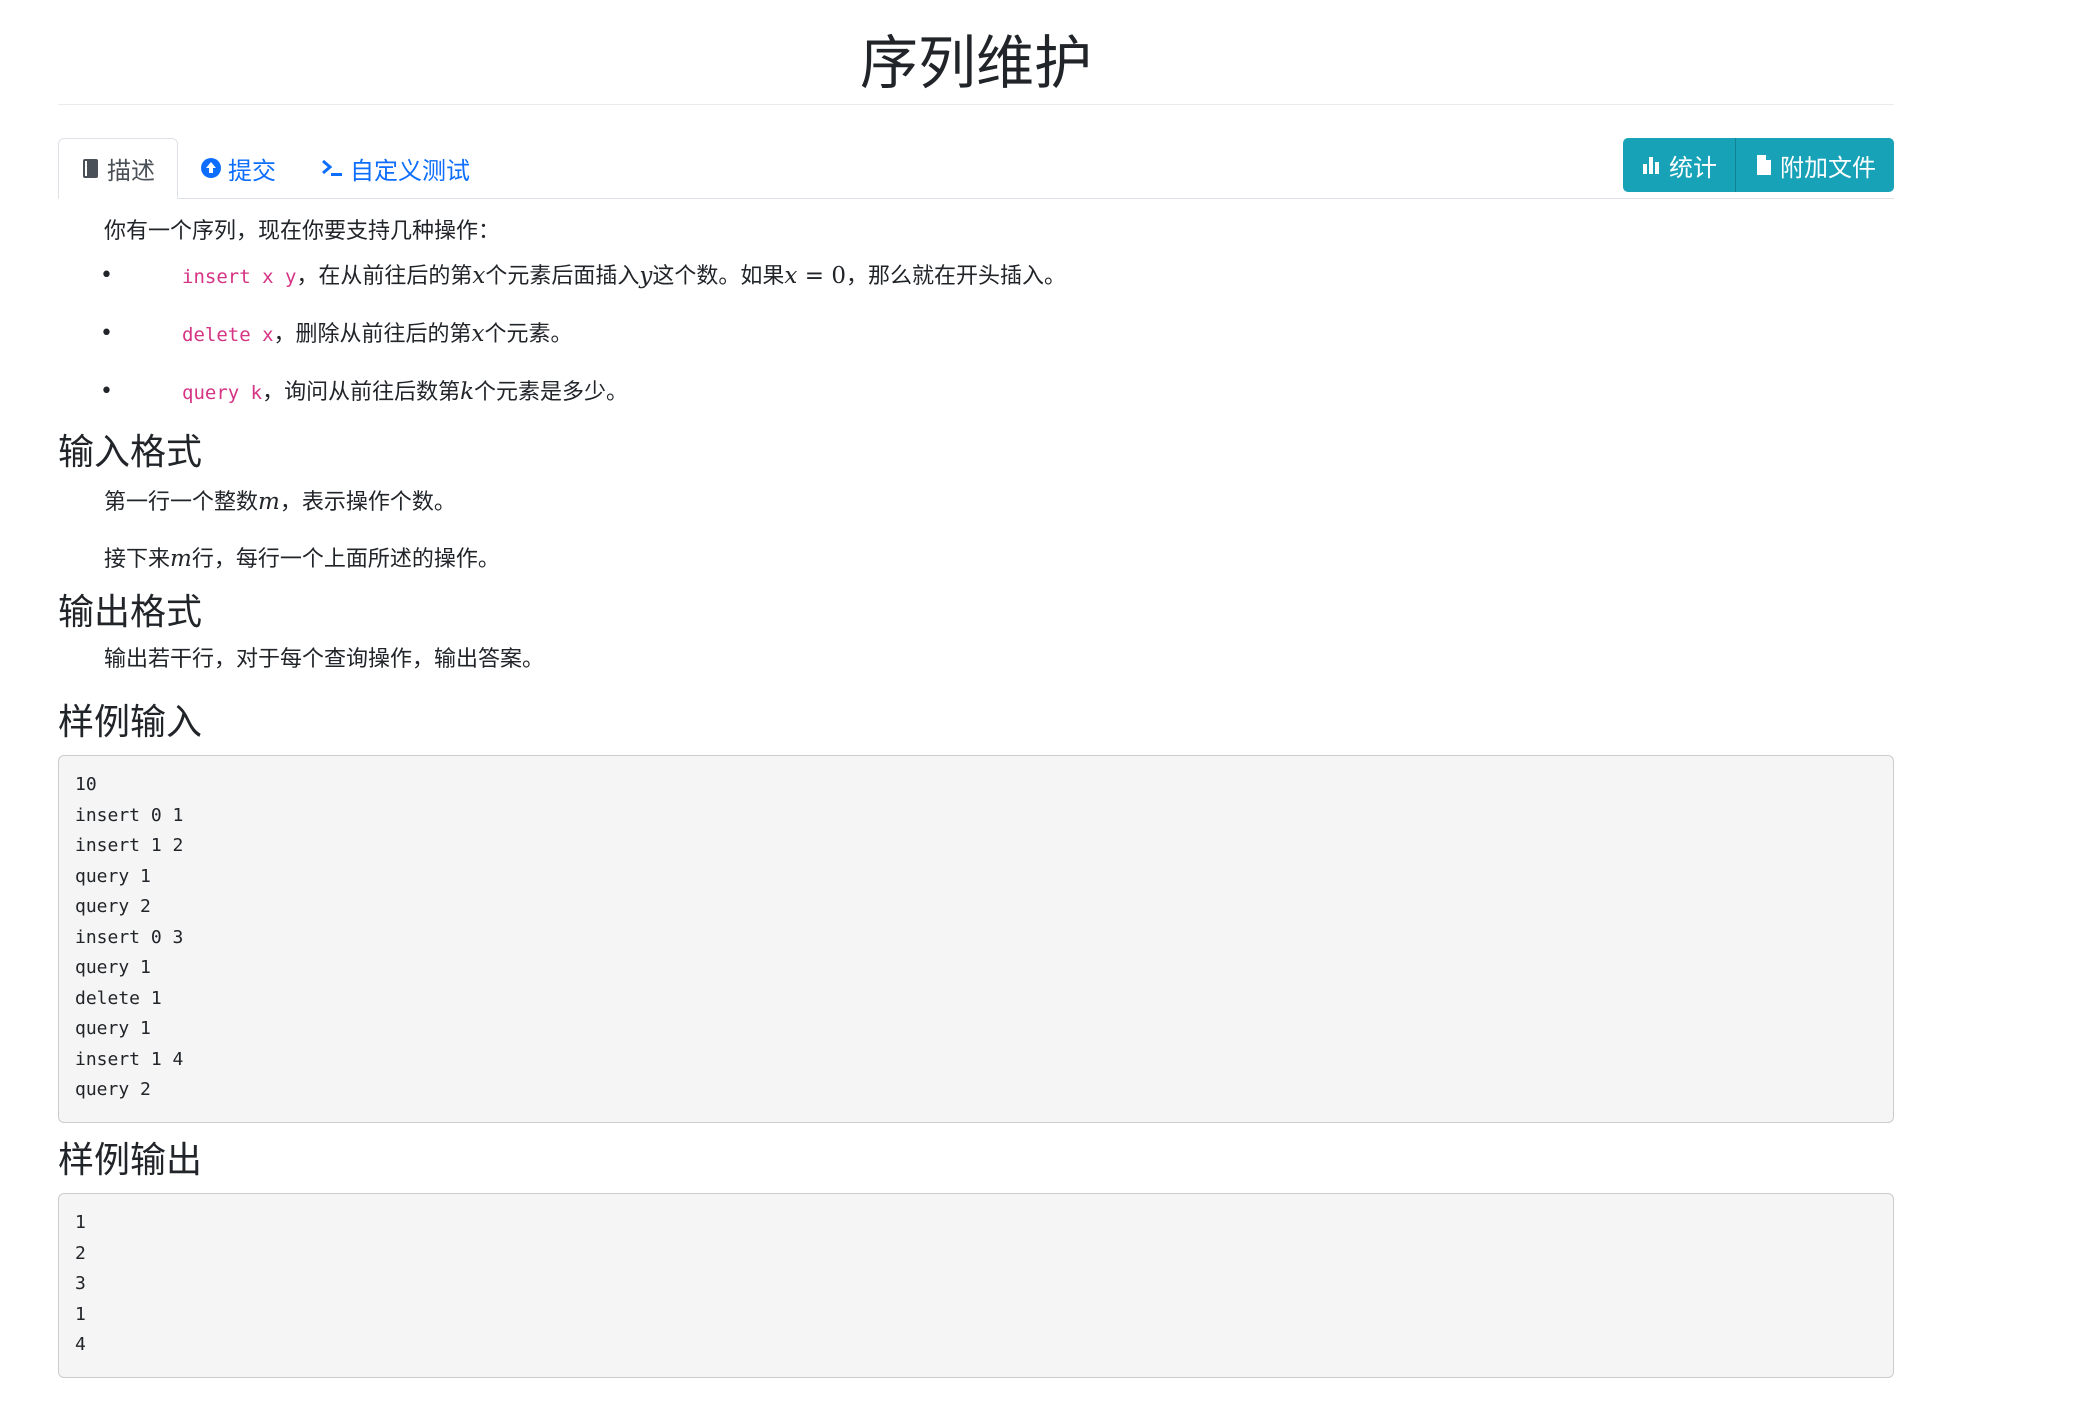  What do you see at coordinates (1652, 165) in the screenshot?
I see `bar-chart-icon` at bounding box center [1652, 165].